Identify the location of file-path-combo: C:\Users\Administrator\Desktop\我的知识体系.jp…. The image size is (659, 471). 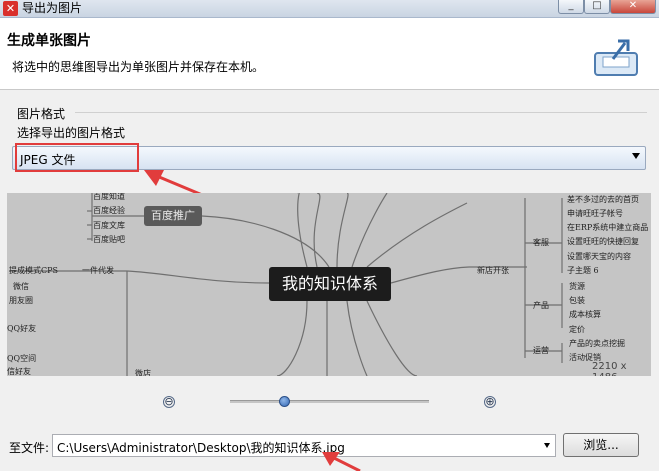
(304, 445).